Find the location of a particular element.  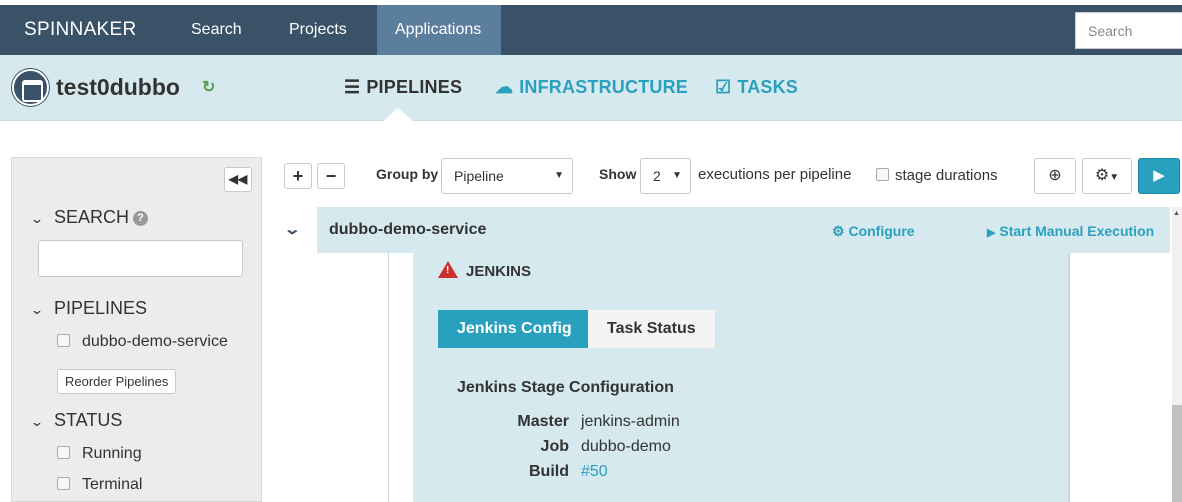

field-master-value: jenkins-admin is located at coordinates (630, 421).